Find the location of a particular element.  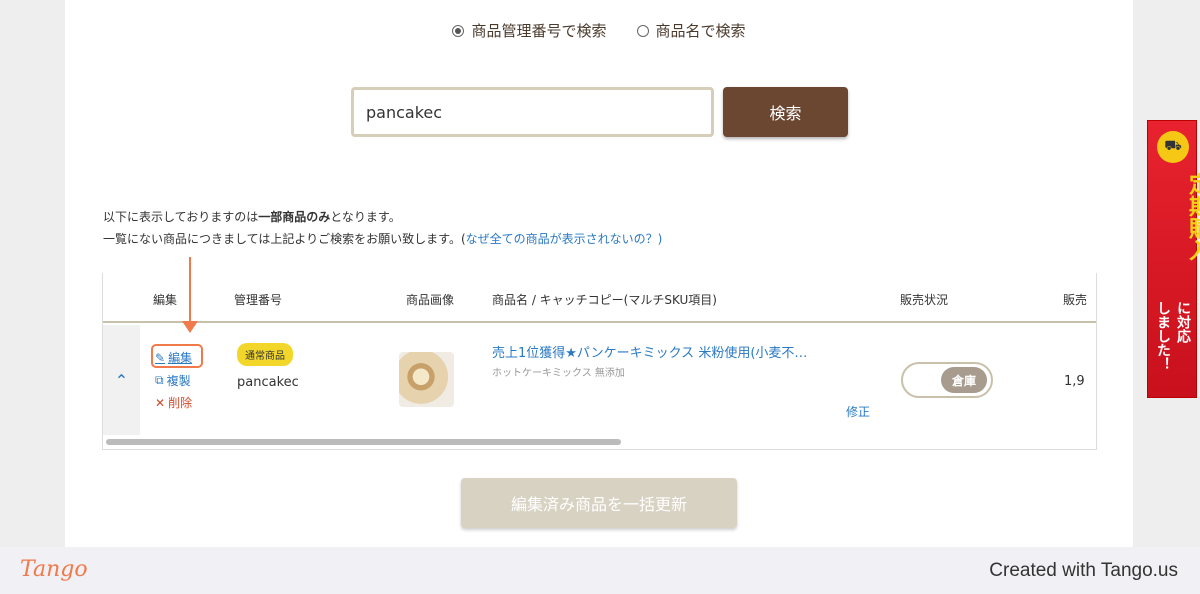

header-image: 商品画像 is located at coordinates (430, 300).